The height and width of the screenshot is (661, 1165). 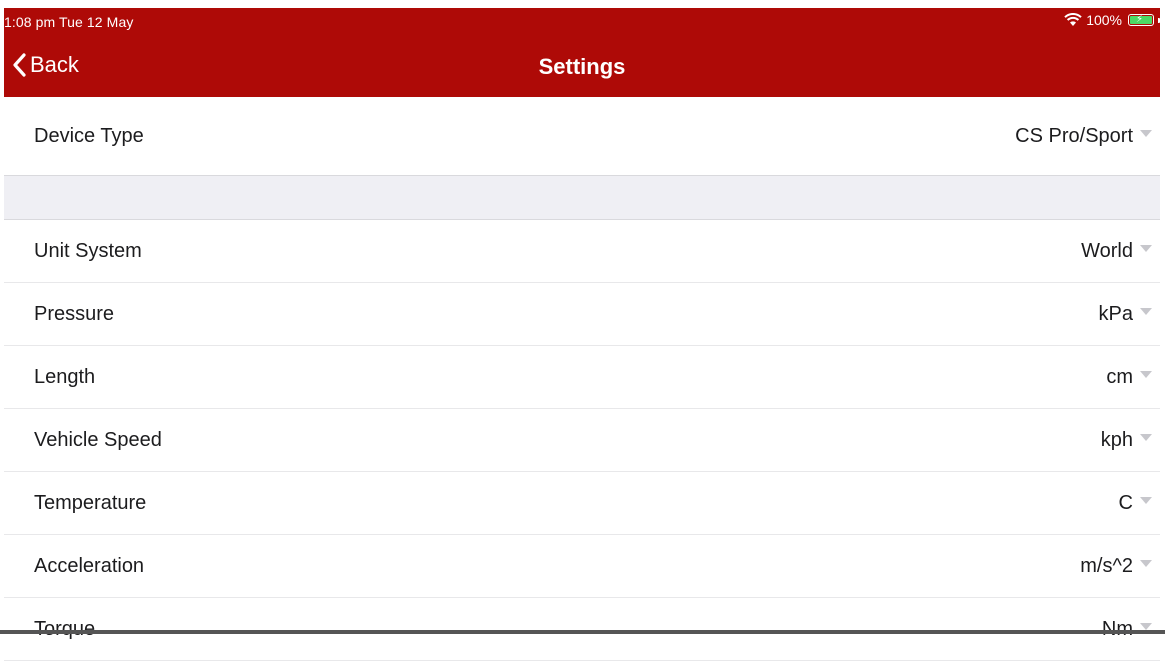 I want to click on setting-value-dropdown: cm, so click(x=1129, y=377).